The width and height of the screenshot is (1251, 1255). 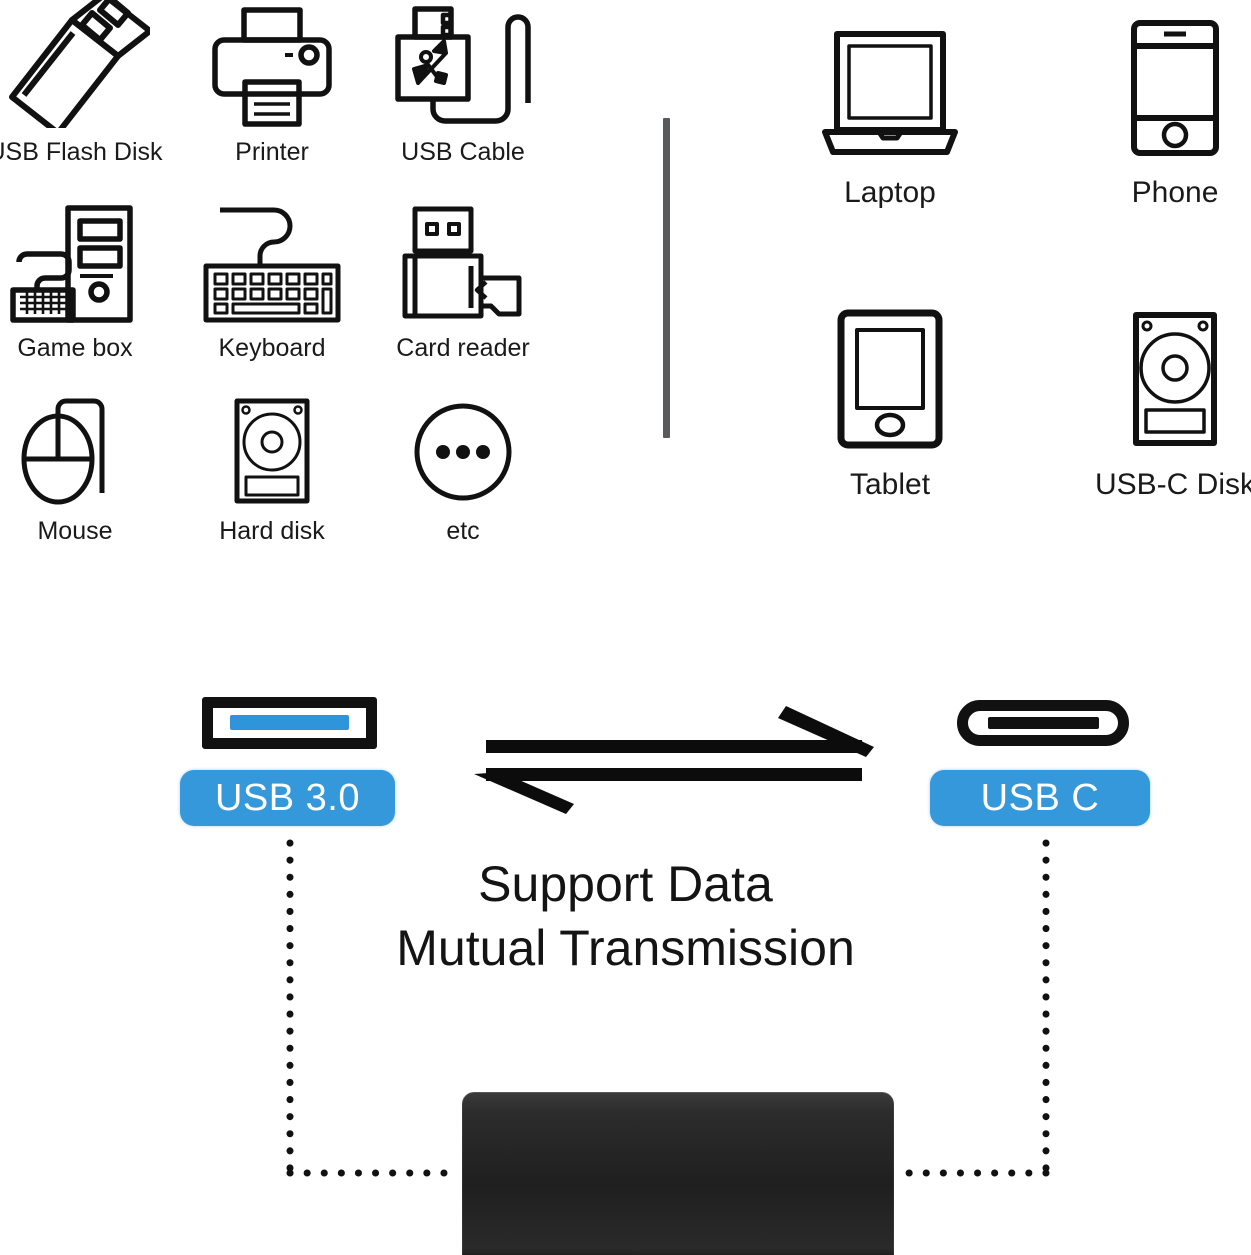 I want to click on usb-c-port-icon, so click(x=1043, y=723).